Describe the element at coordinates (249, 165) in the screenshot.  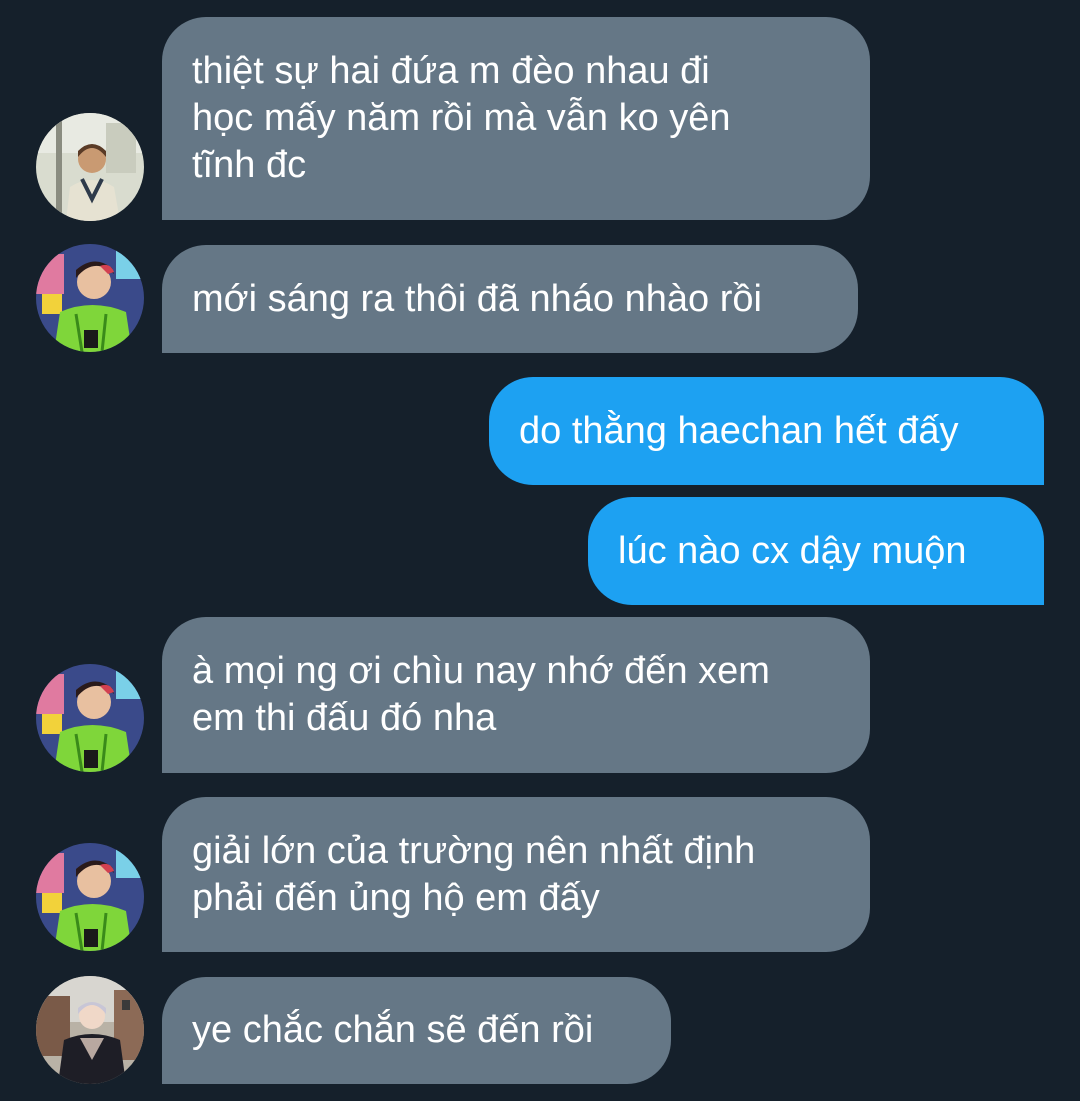
I see `message-text-line: tĩnh đc` at that location.